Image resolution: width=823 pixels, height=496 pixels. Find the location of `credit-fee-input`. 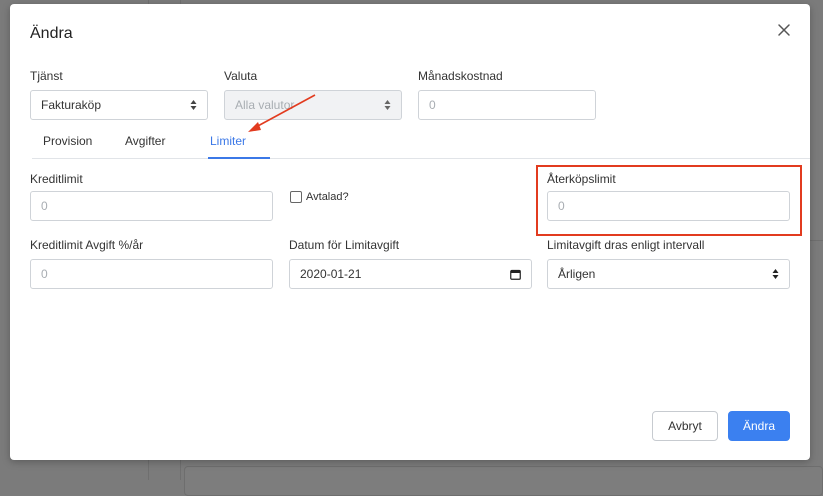

credit-fee-input is located at coordinates (151, 274).